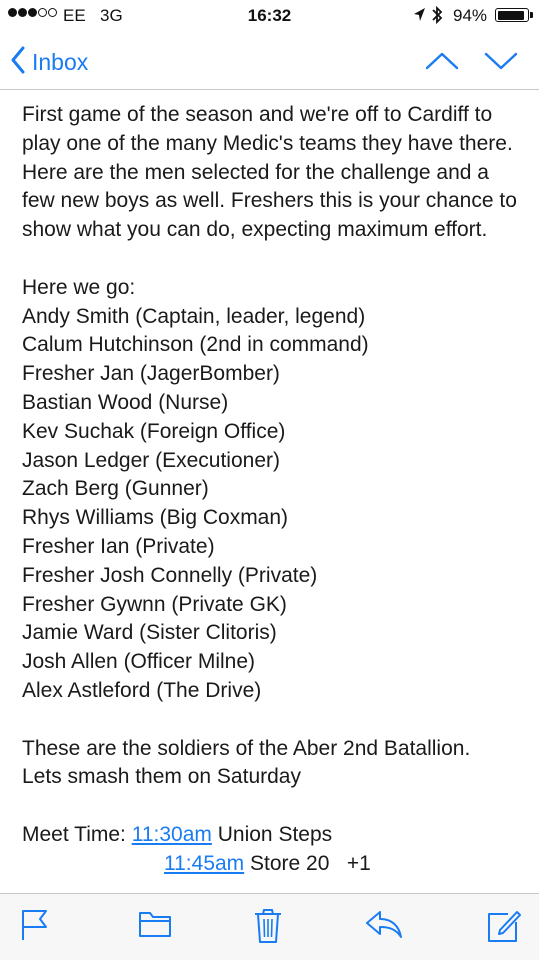  Describe the element at coordinates (290, 863) in the screenshot. I see `meet-place-2: Store 20` at that location.